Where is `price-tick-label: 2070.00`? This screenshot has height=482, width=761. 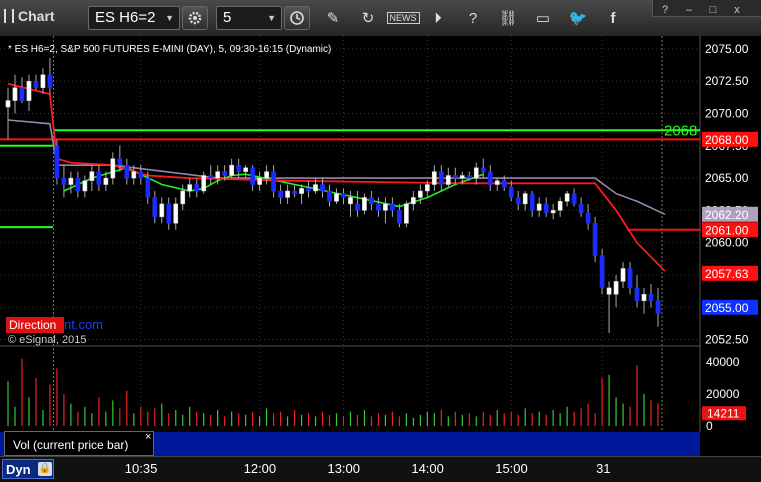
price-tick-label: 2070.00 is located at coordinates (727, 114).